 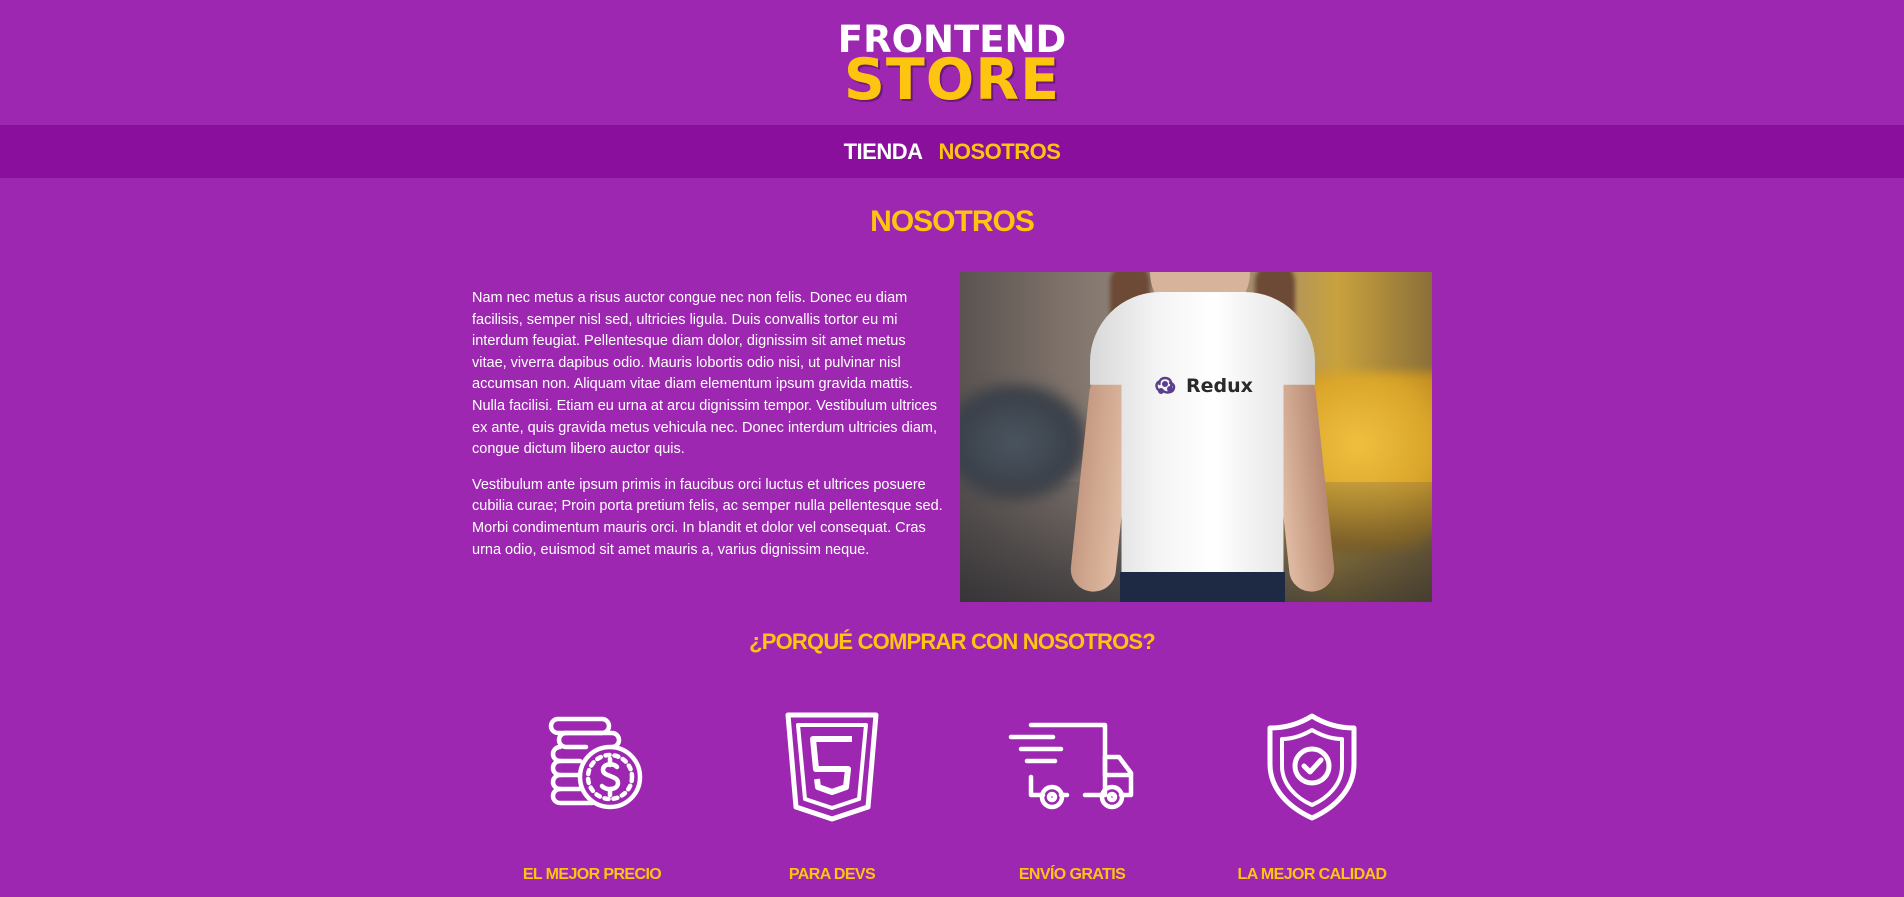 What do you see at coordinates (592, 874) in the screenshot?
I see `feature-label: EL MEJOR PRECIO` at bounding box center [592, 874].